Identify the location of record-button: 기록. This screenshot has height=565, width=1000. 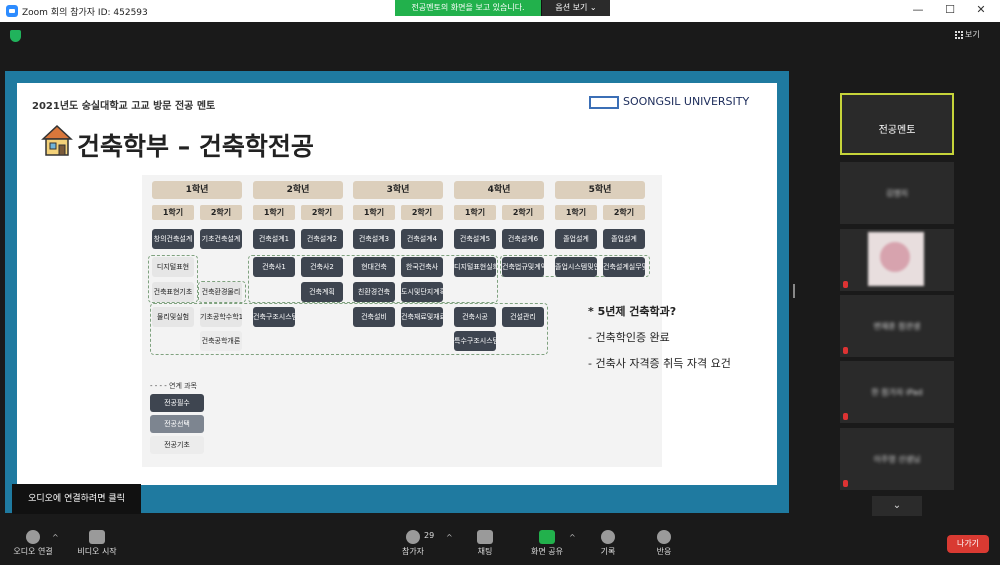
(608, 543).